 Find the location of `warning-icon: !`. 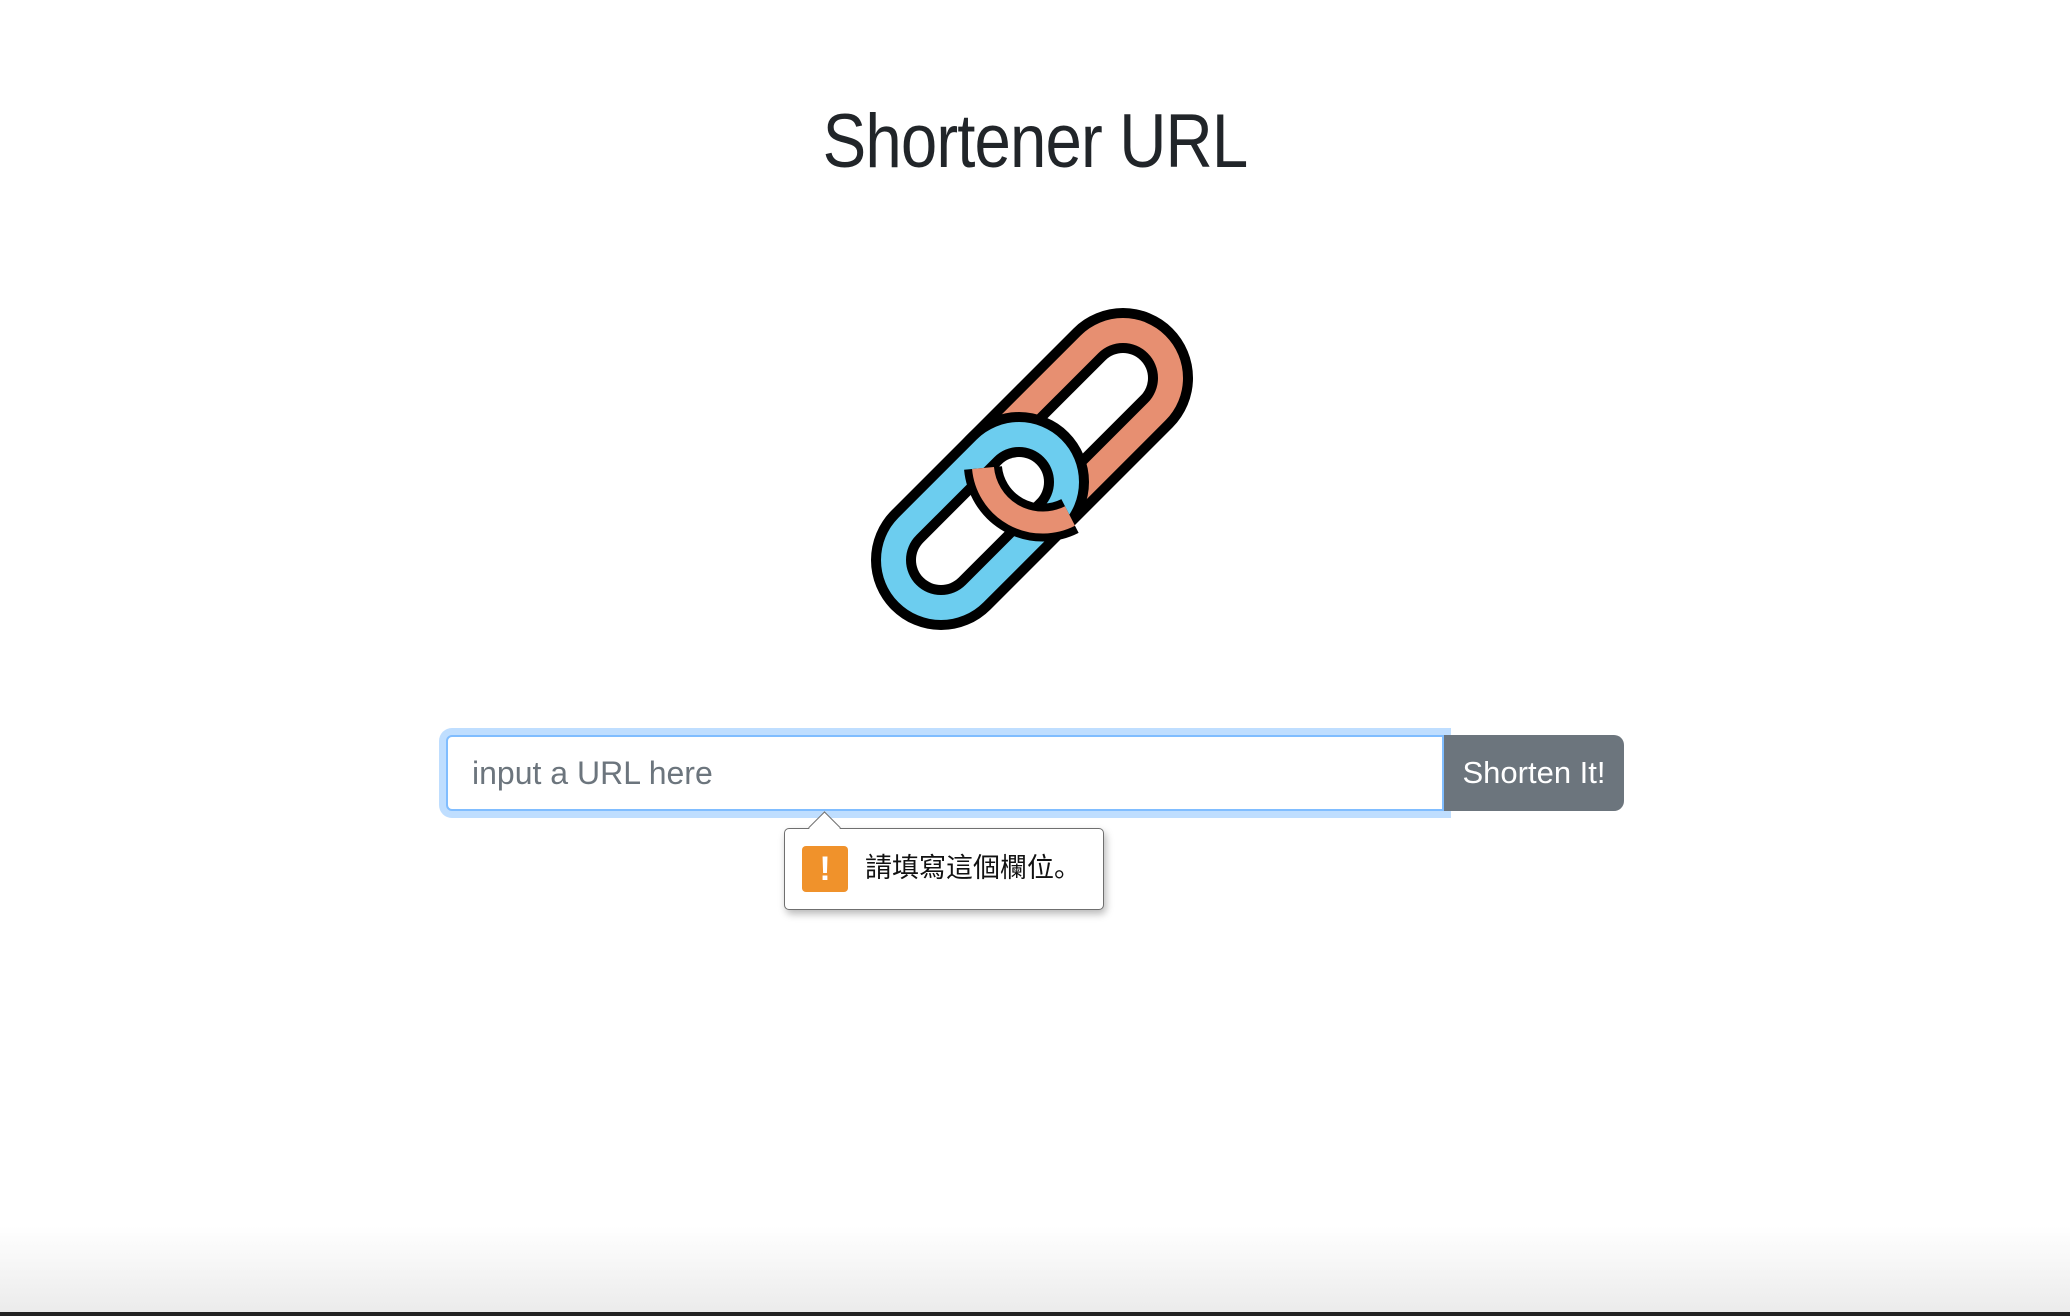

warning-icon: ! is located at coordinates (825, 869).